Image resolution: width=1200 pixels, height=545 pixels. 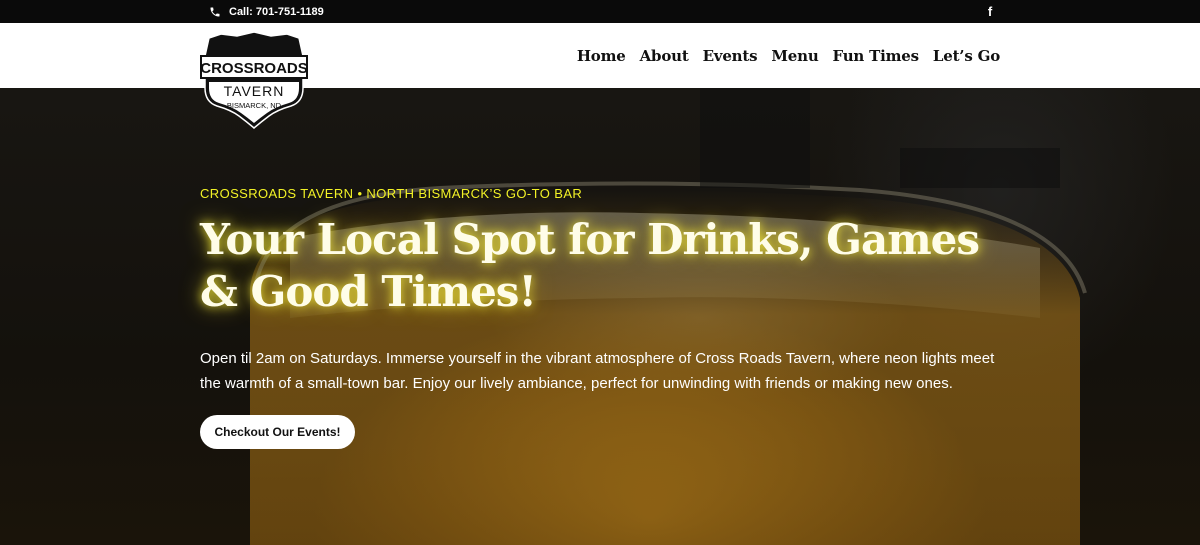 I want to click on nav-home: Home, so click(x=601, y=56).